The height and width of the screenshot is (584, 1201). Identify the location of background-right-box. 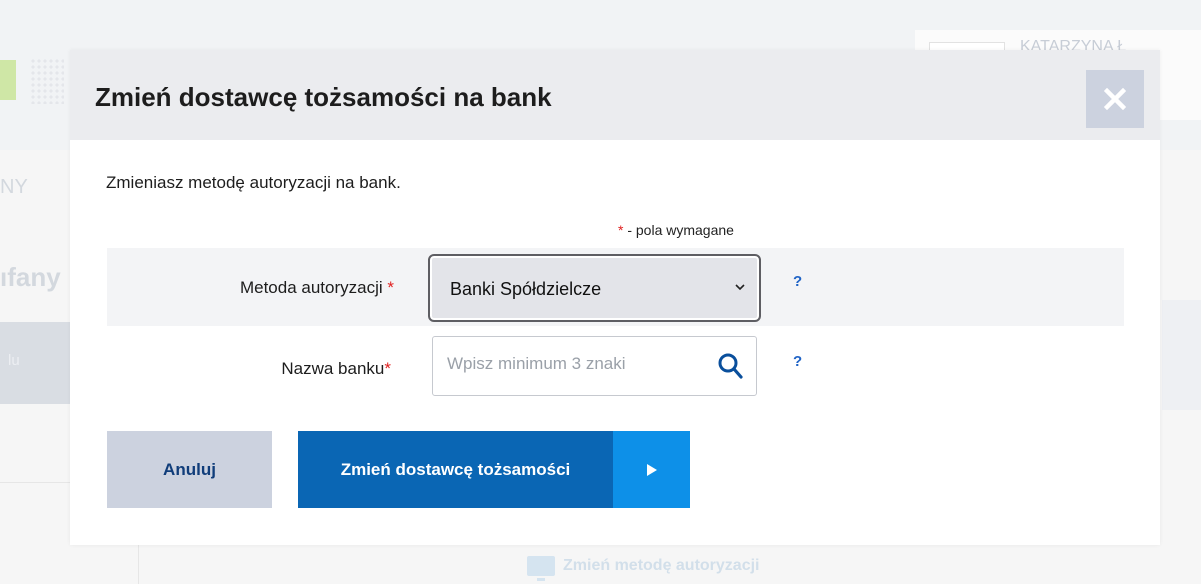
(1181, 355).